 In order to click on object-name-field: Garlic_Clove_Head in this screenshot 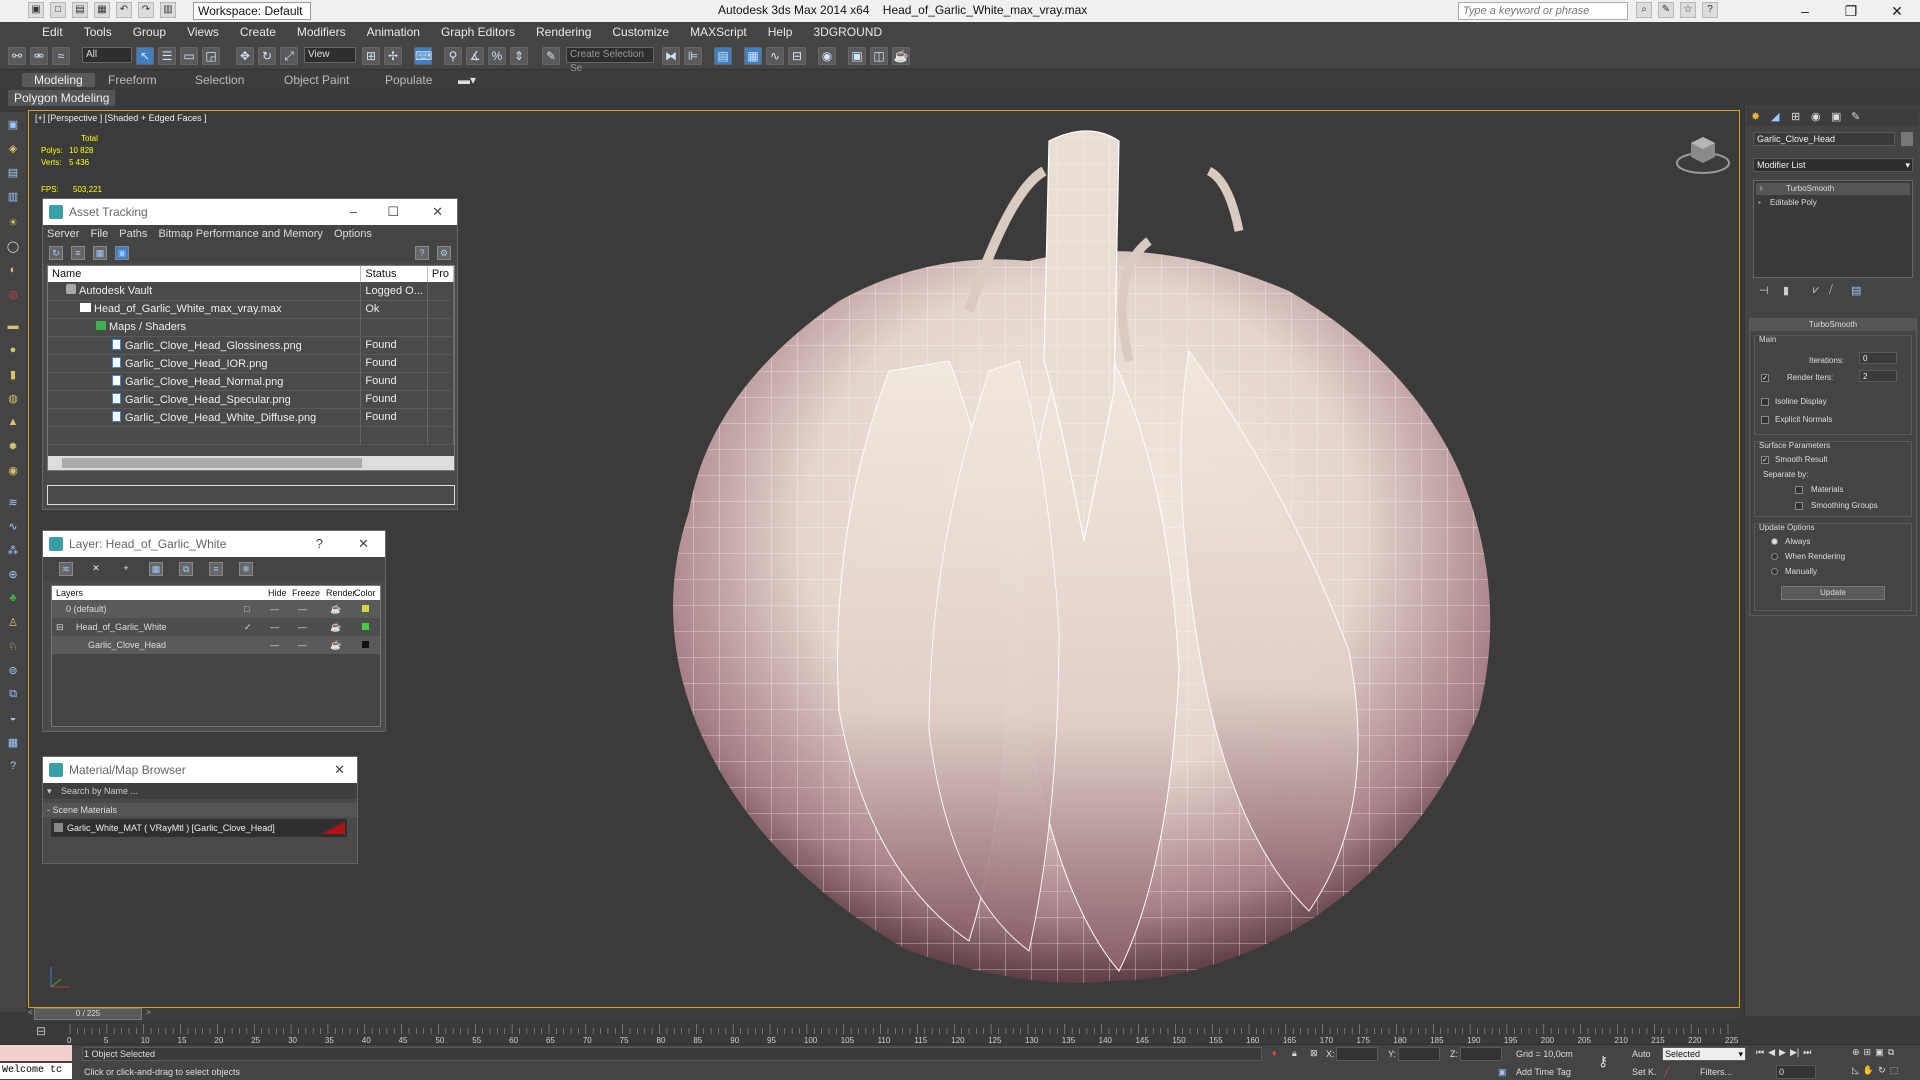, I will do `click(1824, 139)`.